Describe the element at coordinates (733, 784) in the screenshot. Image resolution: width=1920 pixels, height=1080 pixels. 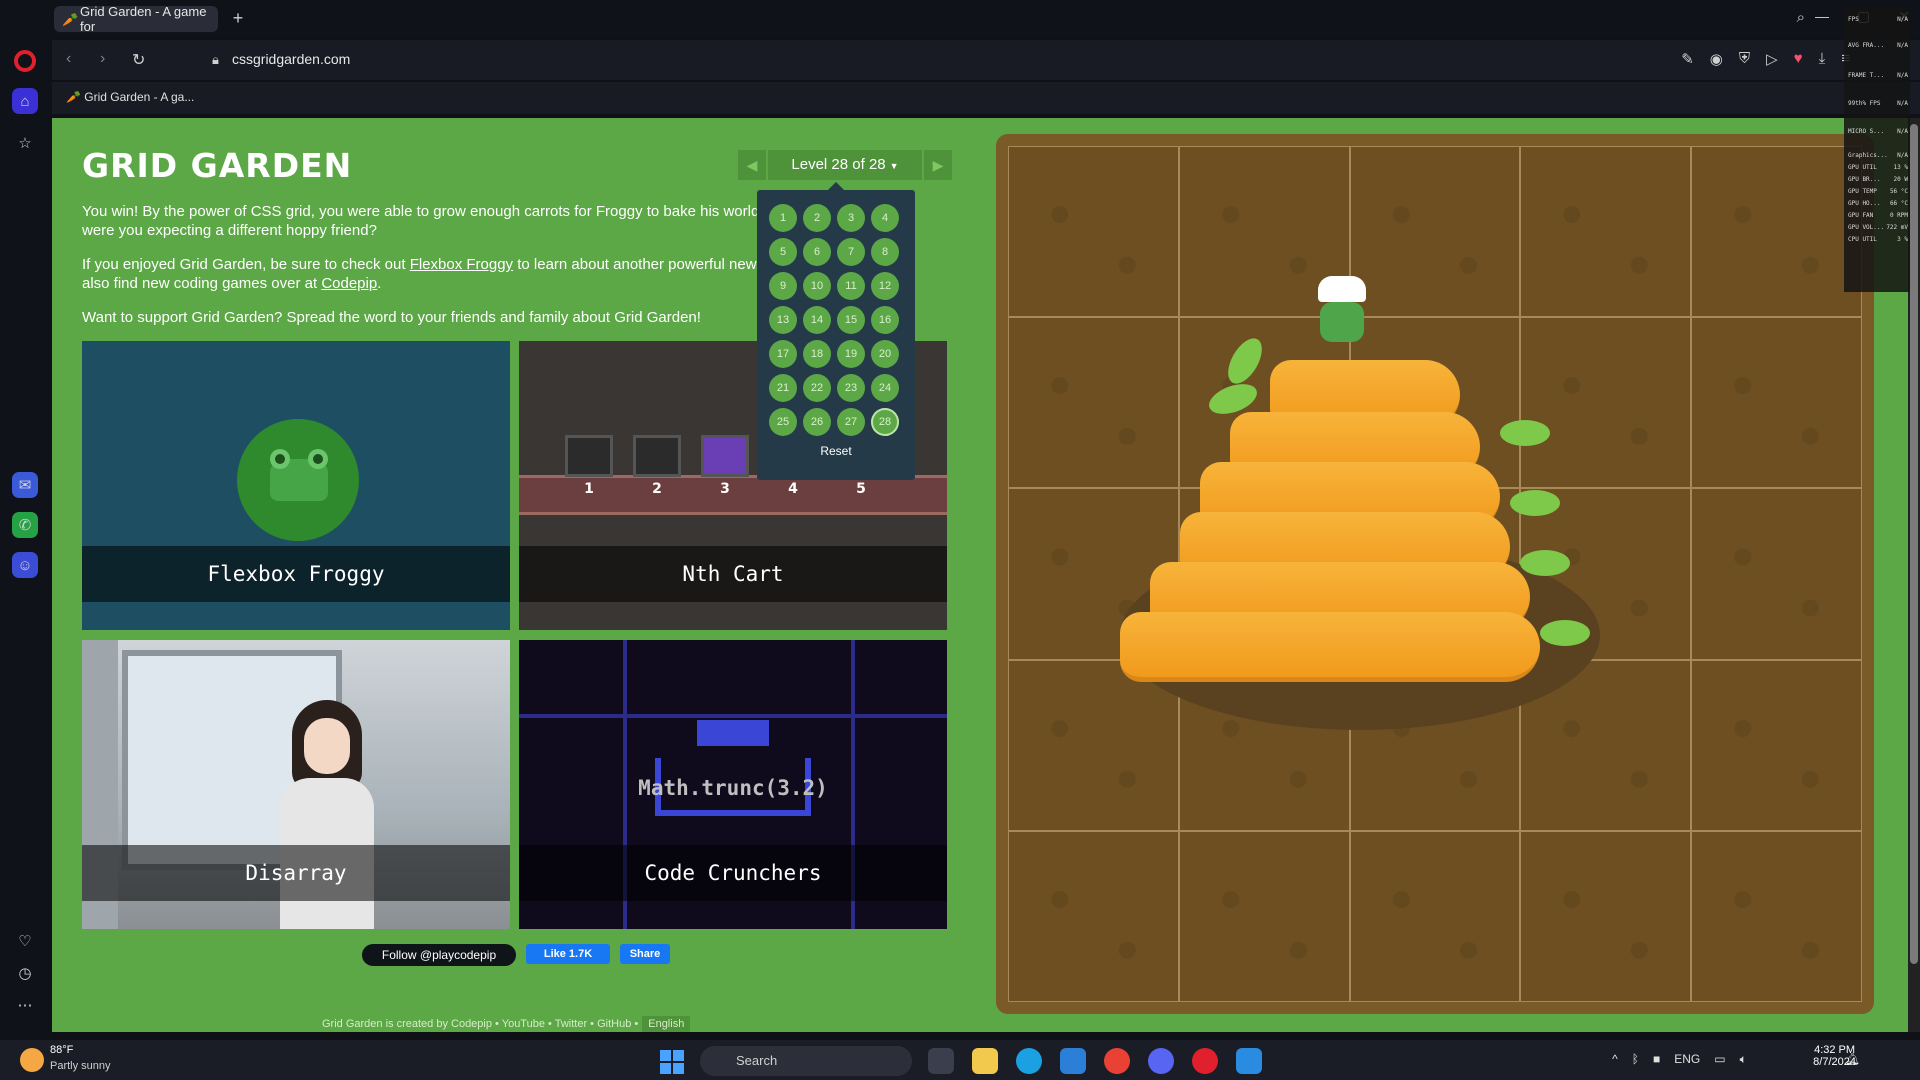
I see `code-crunchers-card: Math.trunc(3.2) Code Crunchers` at that location.